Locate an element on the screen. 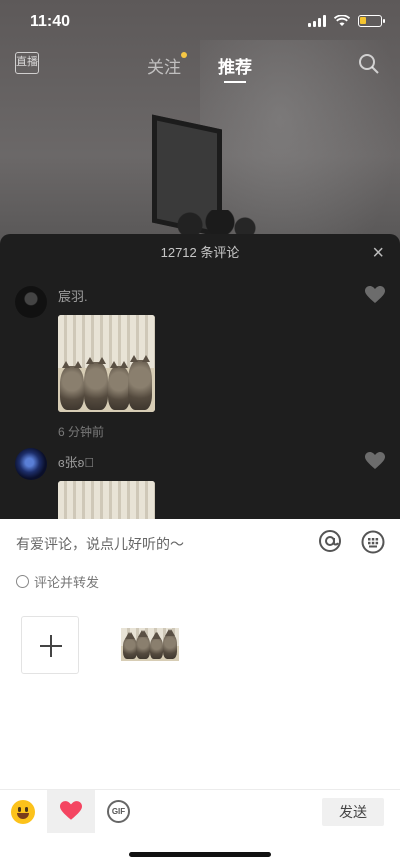 Image resolution: width=400 pixels, height=865 pixels. search-icon is located at coordinates (369, 64).